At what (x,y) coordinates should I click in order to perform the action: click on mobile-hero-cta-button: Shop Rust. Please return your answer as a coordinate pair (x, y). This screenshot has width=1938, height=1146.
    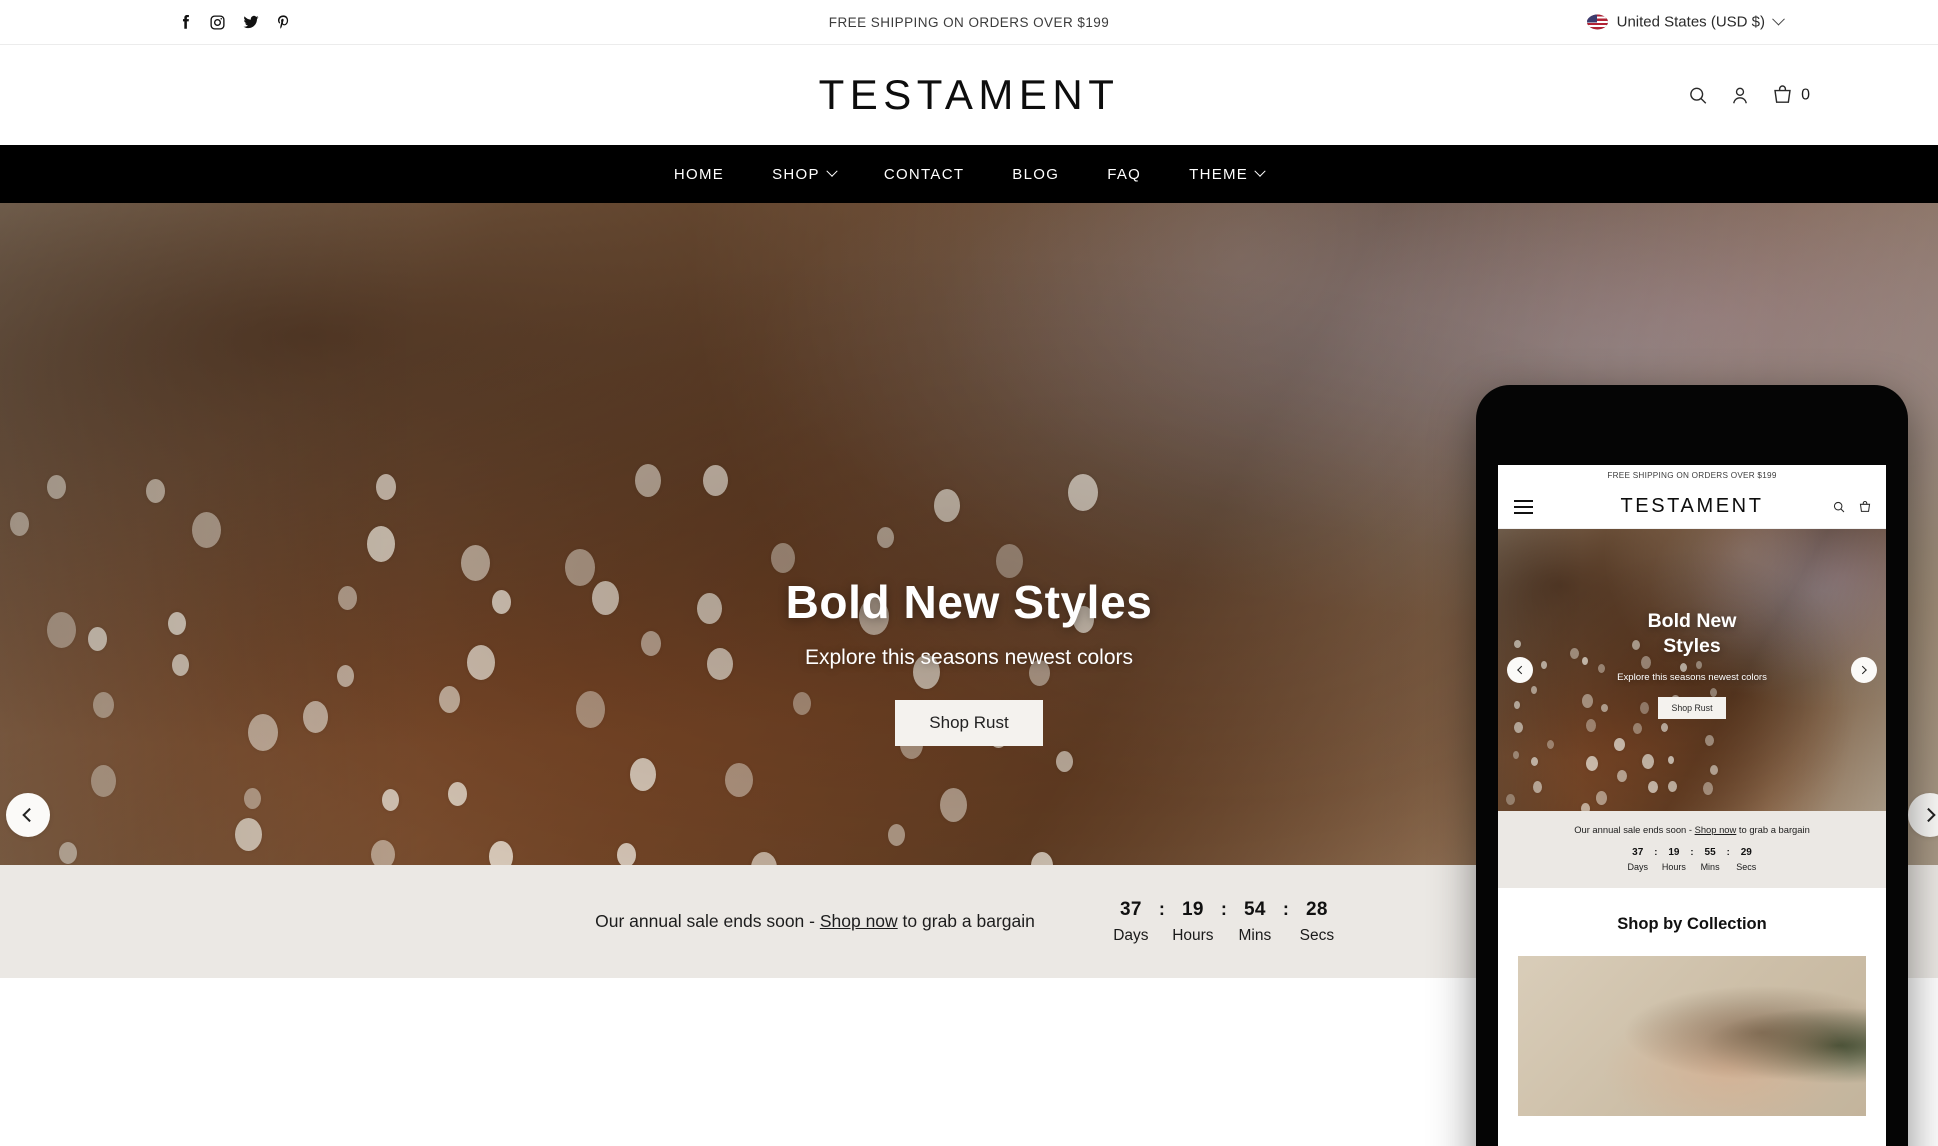
    Looking at the image, I should click on (1692, 707).